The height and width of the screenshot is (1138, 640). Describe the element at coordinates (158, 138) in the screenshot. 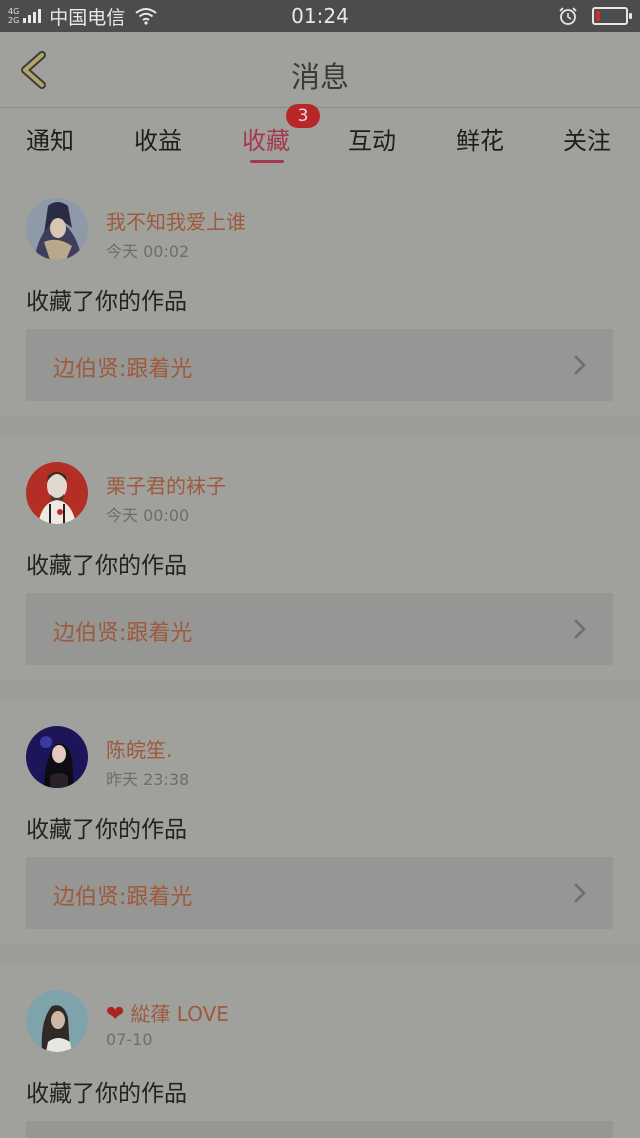

I see `tab-earnings: 收益` at that location.